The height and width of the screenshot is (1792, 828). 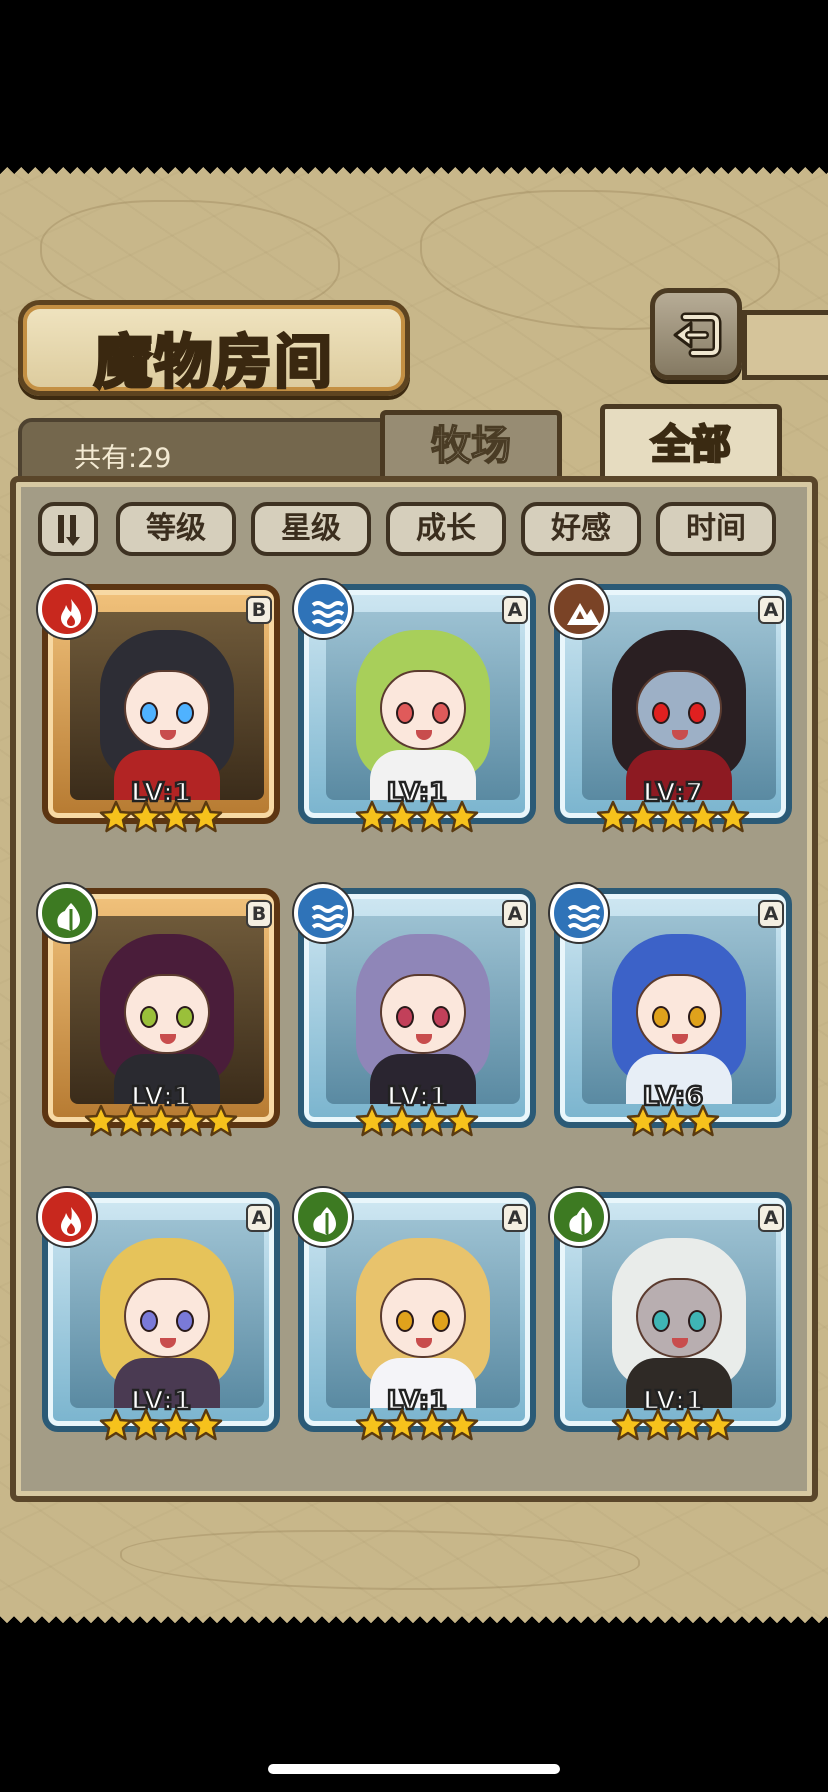 I want to click on monster-card: A LV:6, so click(x=671, y=1016).